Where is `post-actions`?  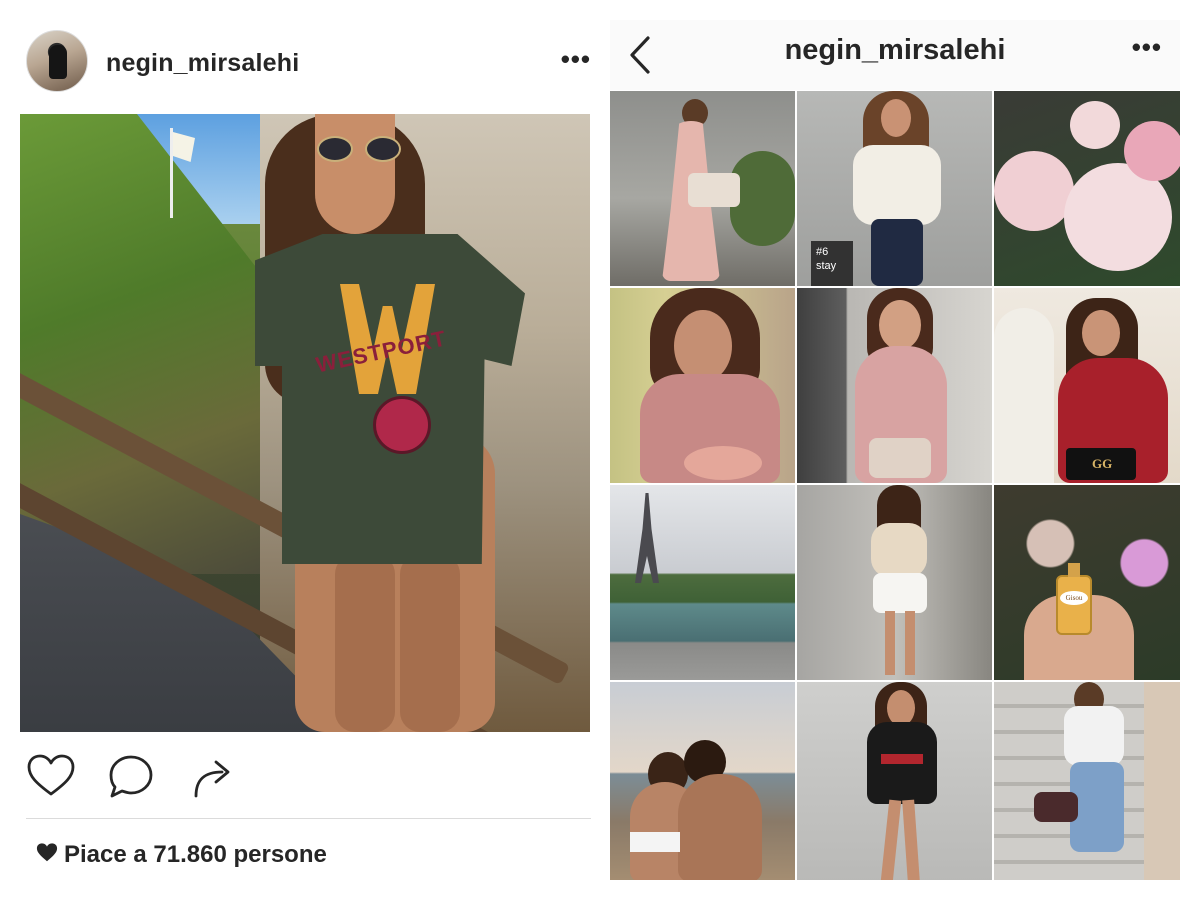
post-actions is located at coordinates (308, 777).